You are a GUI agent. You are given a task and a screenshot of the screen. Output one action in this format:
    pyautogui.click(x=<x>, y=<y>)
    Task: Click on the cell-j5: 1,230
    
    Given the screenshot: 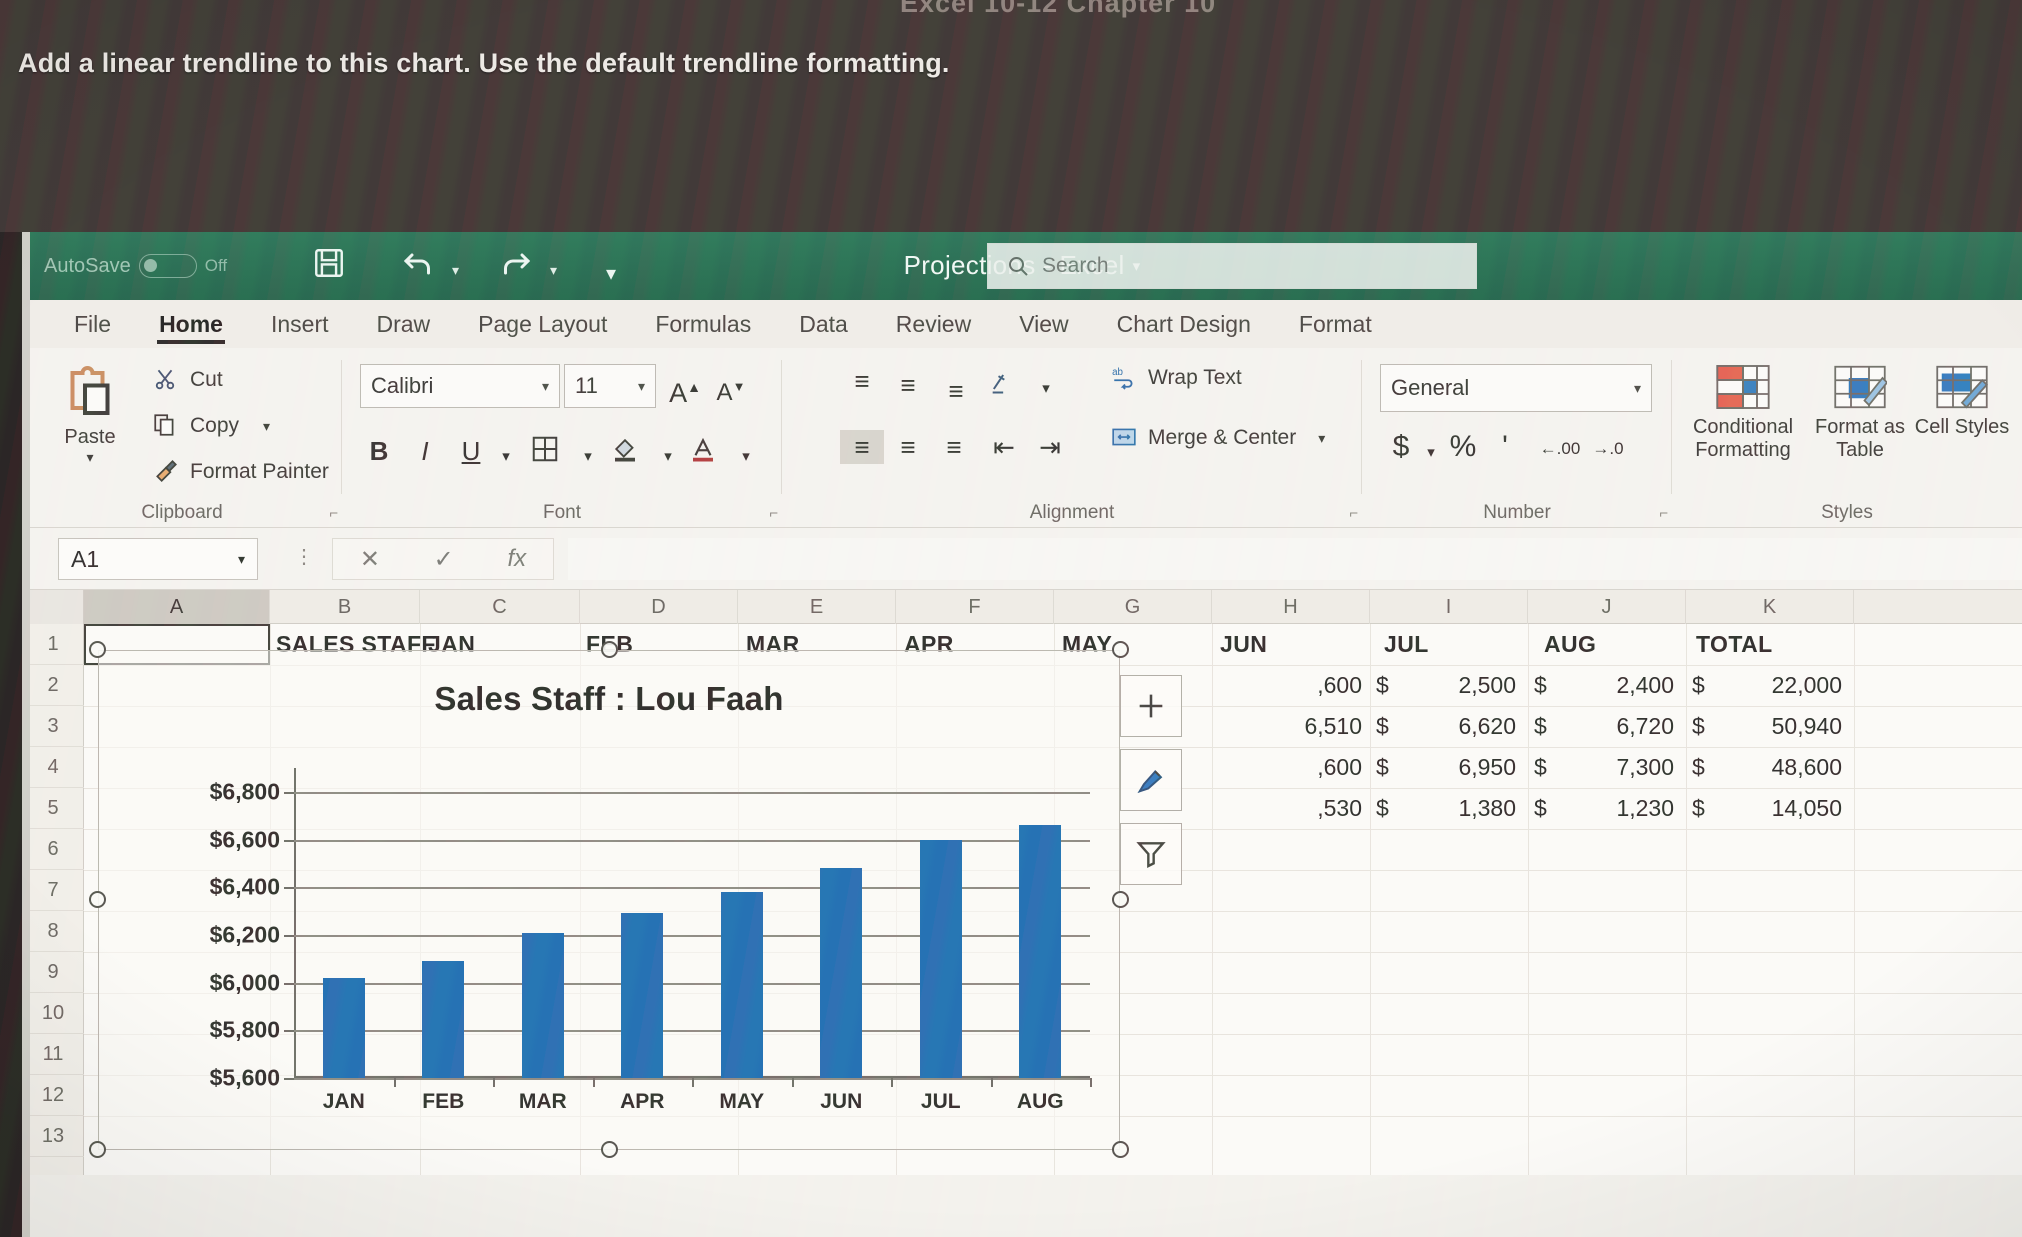 What is the action you would take?
    pyautogui.click(x=1608, y=808)
    